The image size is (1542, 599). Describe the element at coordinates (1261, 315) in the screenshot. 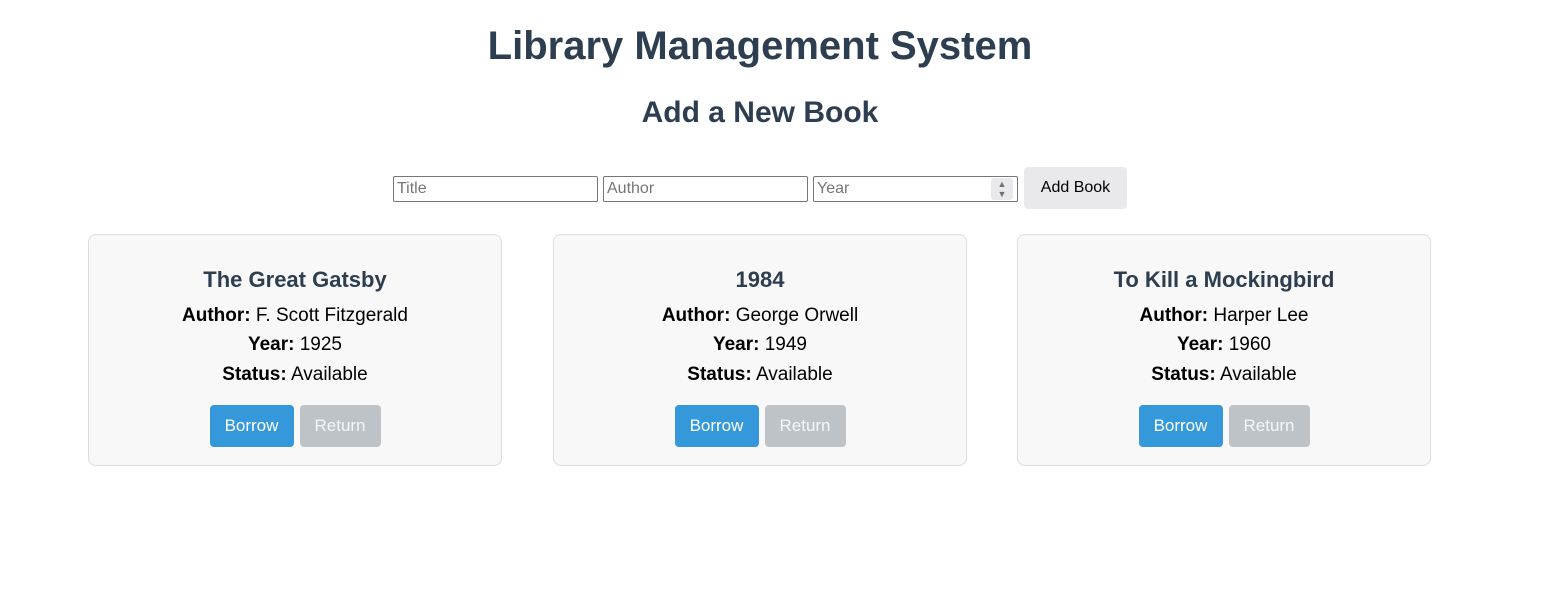

I see `author-value: Harper Lee` at that location.